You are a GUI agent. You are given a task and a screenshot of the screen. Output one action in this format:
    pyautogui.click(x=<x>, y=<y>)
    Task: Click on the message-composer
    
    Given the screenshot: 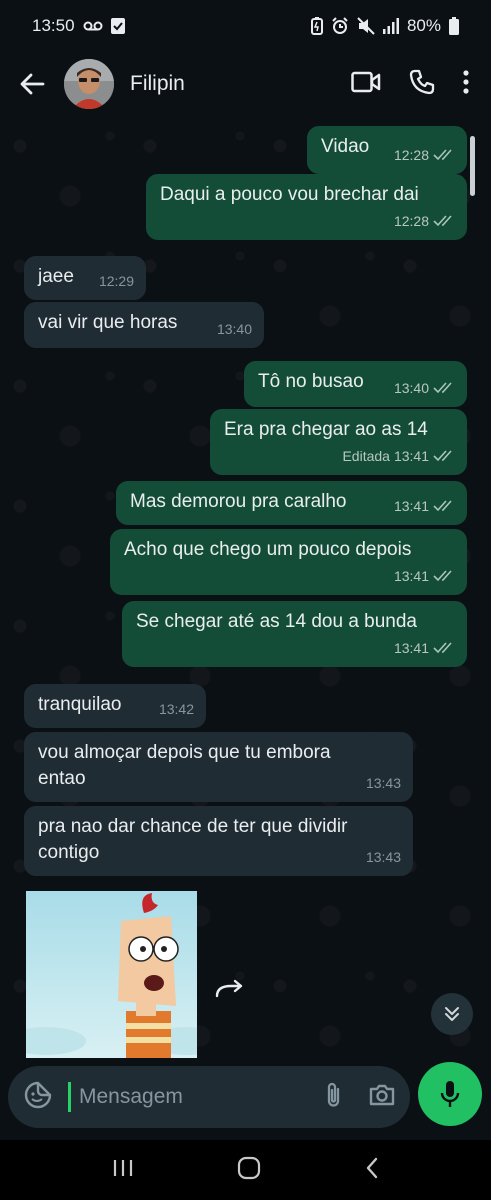 What is the action you would take?
    pyautogui.click(x=209, y=1097)
    